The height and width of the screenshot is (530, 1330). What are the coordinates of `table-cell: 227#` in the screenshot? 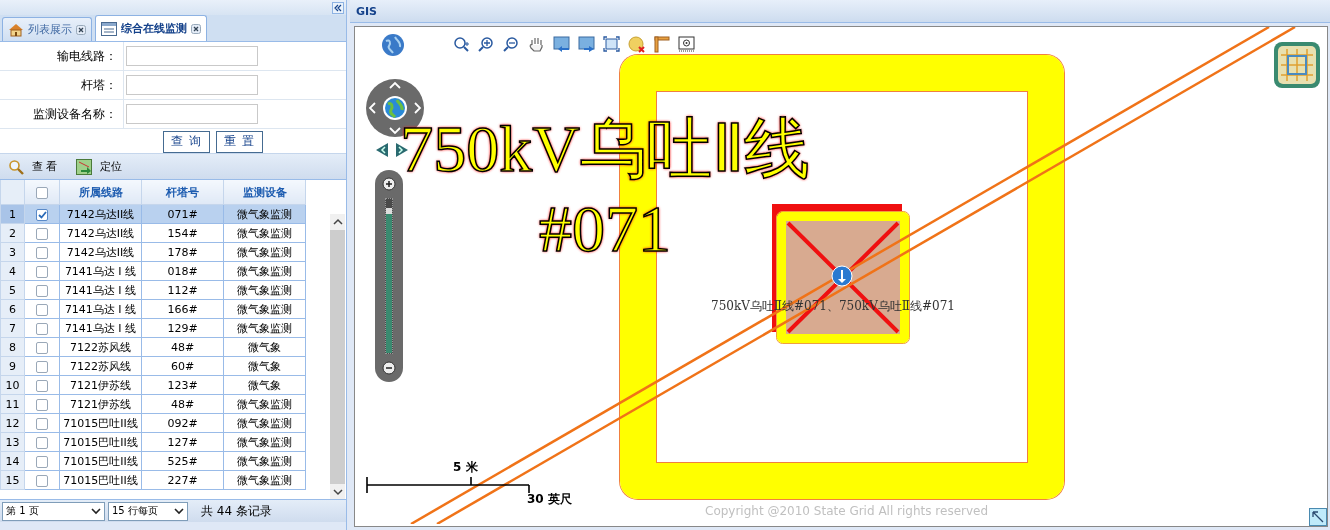 It's located at (182, 480).